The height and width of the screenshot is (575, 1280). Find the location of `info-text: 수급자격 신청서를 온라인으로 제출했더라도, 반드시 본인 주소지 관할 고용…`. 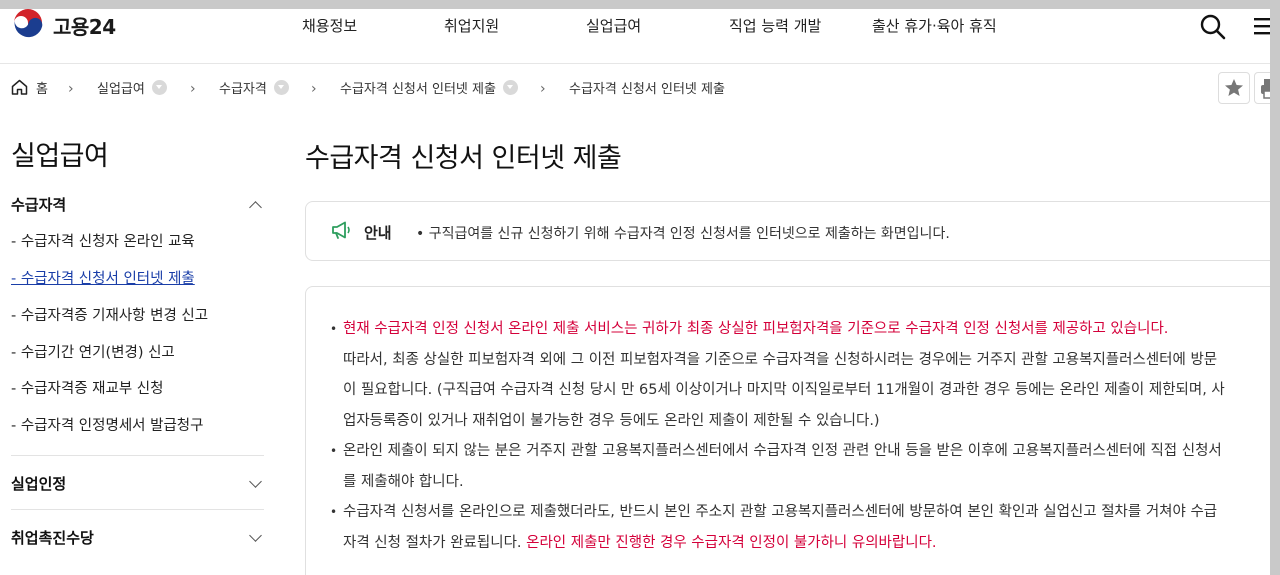

info-text: 수급자격 신청서를 온라인으로 제출했더라도, 반드시 본인 주소지 관할 고용… is located at coordinates (780, 512).